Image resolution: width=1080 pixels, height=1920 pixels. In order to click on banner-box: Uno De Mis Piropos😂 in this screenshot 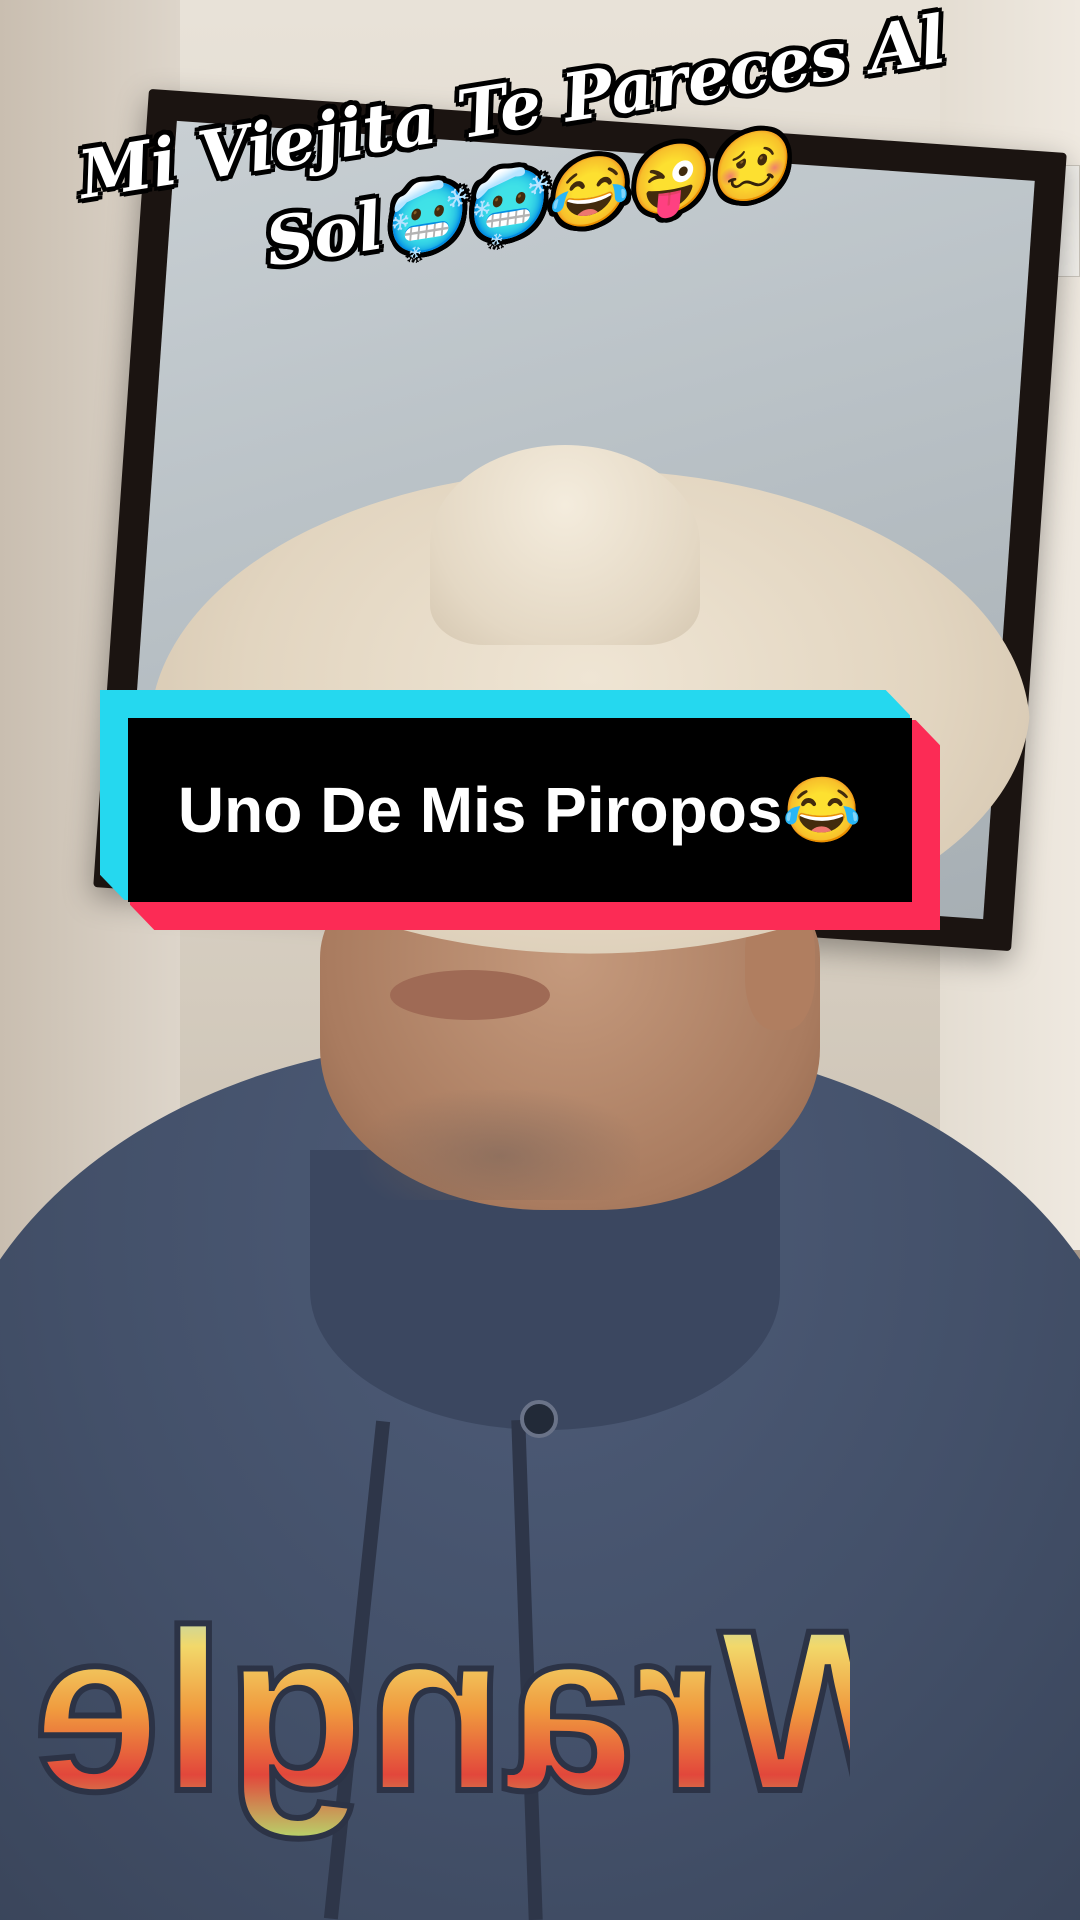, I will do `click(520, 810)`.